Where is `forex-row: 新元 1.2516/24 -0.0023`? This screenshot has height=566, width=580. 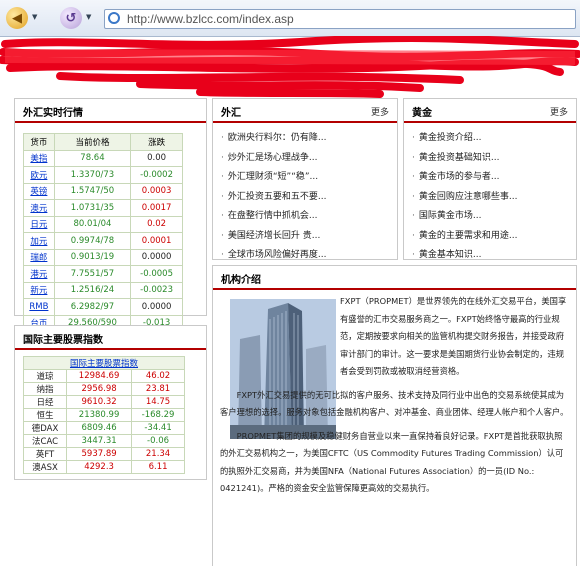 forex-row: 新元 1.2516/24 -0.0023 is located at coordinates (103, 290).